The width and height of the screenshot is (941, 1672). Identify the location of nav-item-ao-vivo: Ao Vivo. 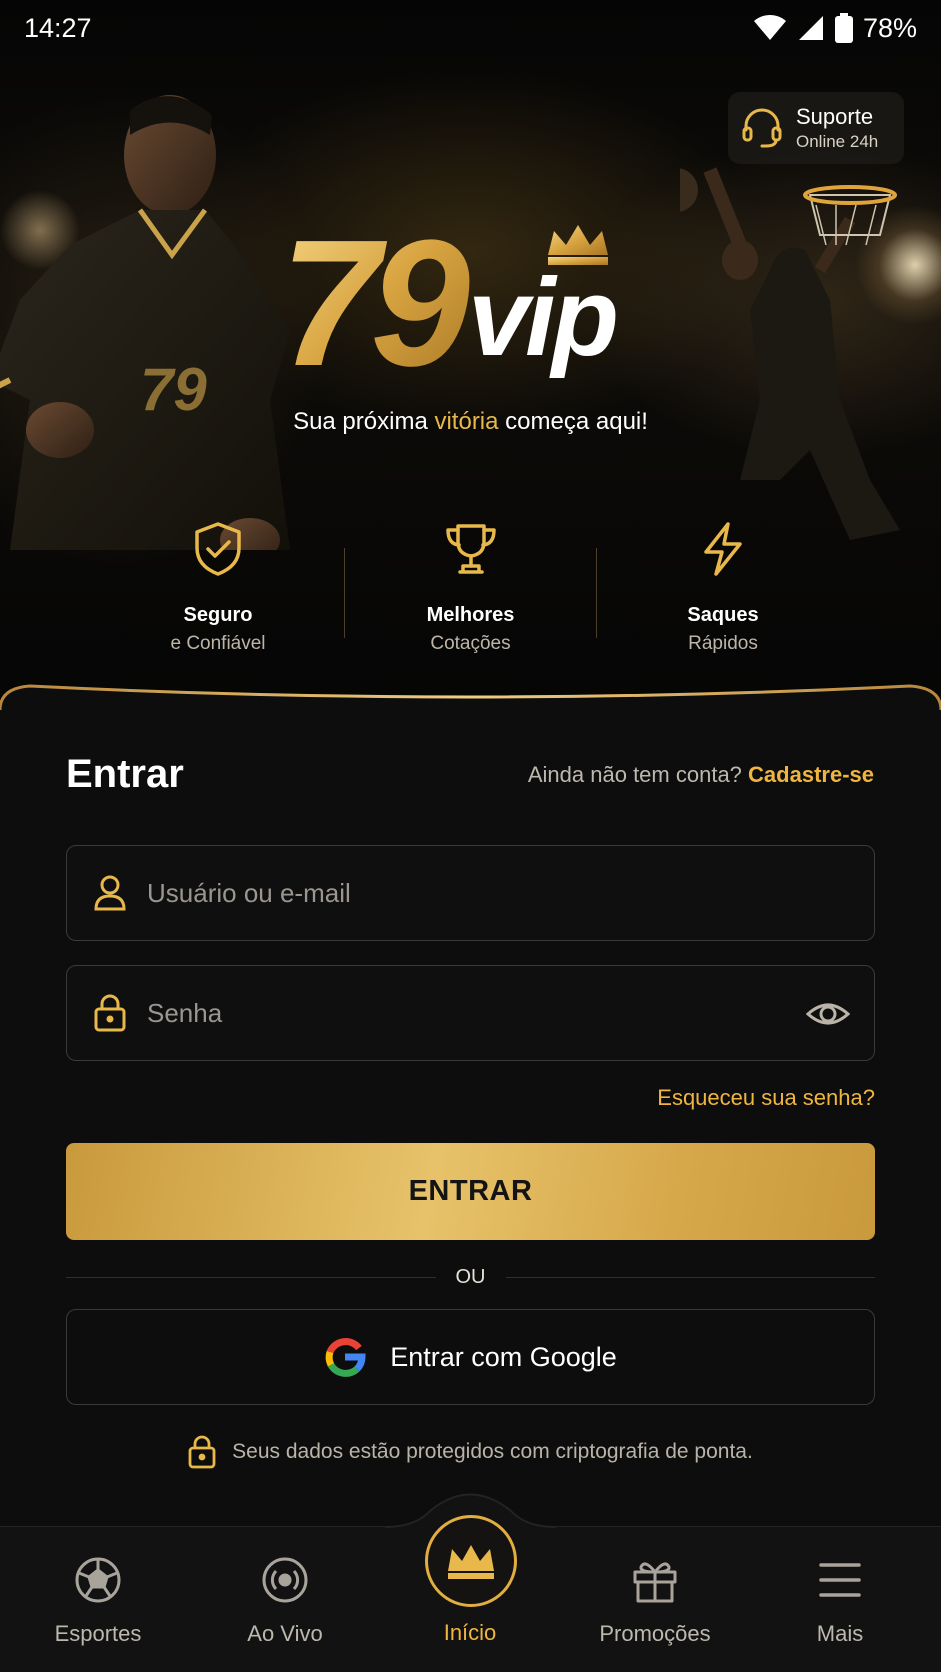
(285, 1601).